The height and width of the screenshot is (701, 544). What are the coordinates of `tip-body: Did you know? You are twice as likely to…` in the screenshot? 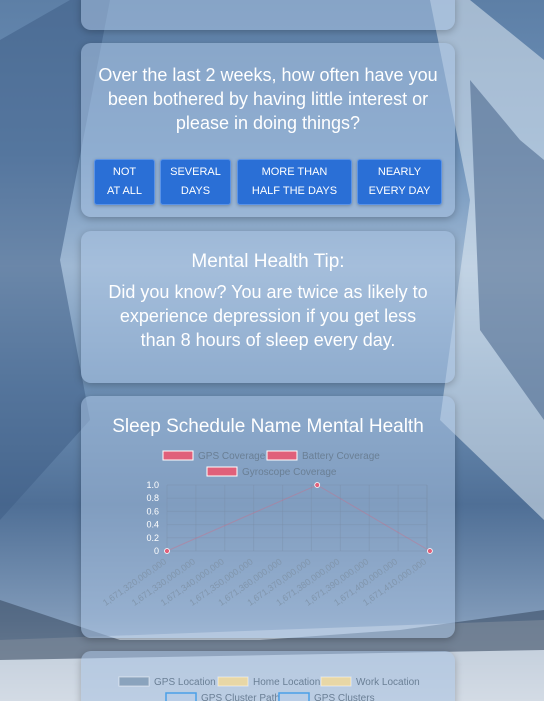 It's located at (268, 316).